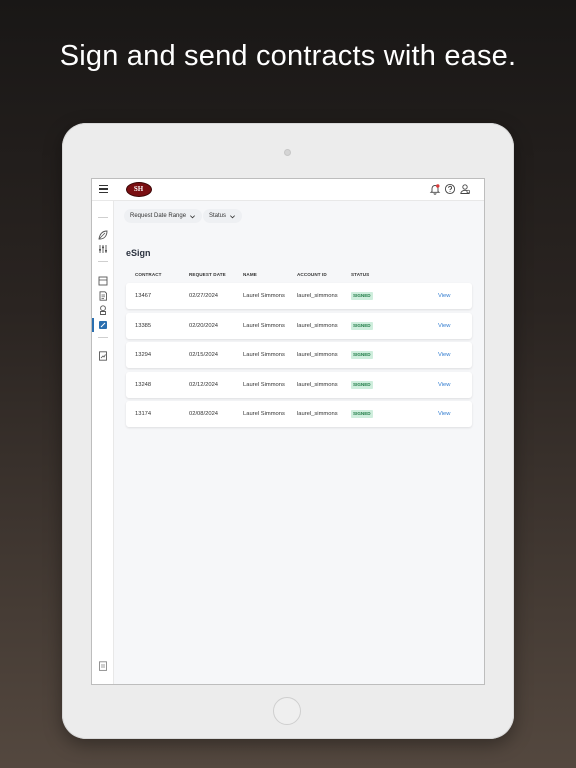 This screenshot has width=576, height=768. Describe the element at coordinates (465, 189) in the screenshot. I see `user-icon` at that location.